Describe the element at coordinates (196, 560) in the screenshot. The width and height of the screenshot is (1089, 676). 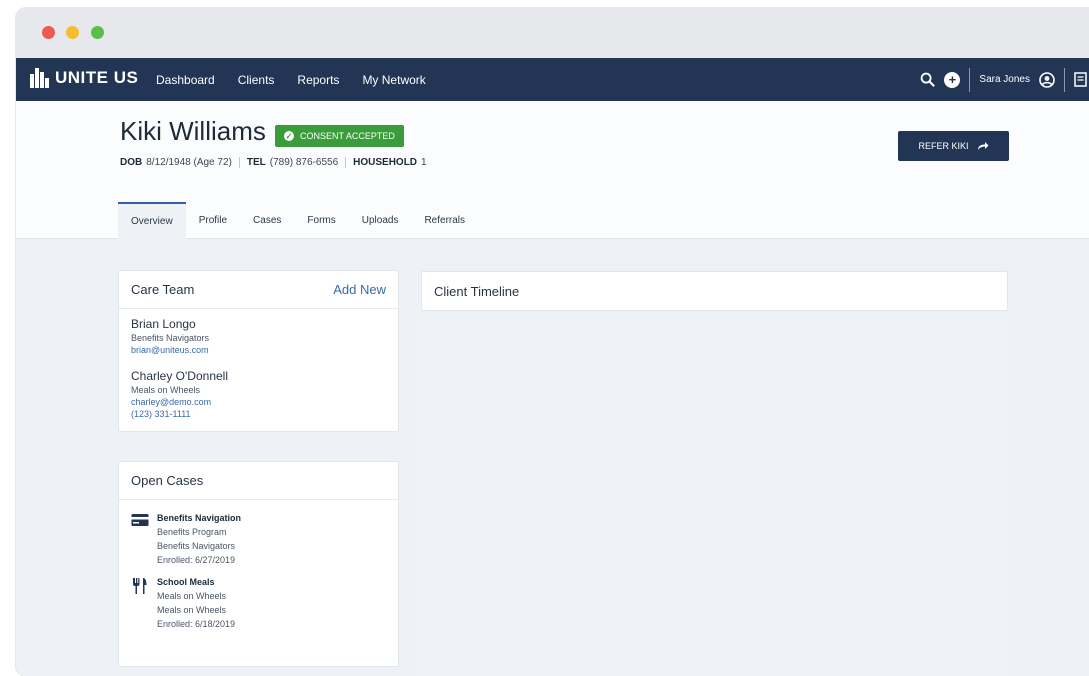
I see `case-enrolled: Enrolled: 6/27/2019` at that location.